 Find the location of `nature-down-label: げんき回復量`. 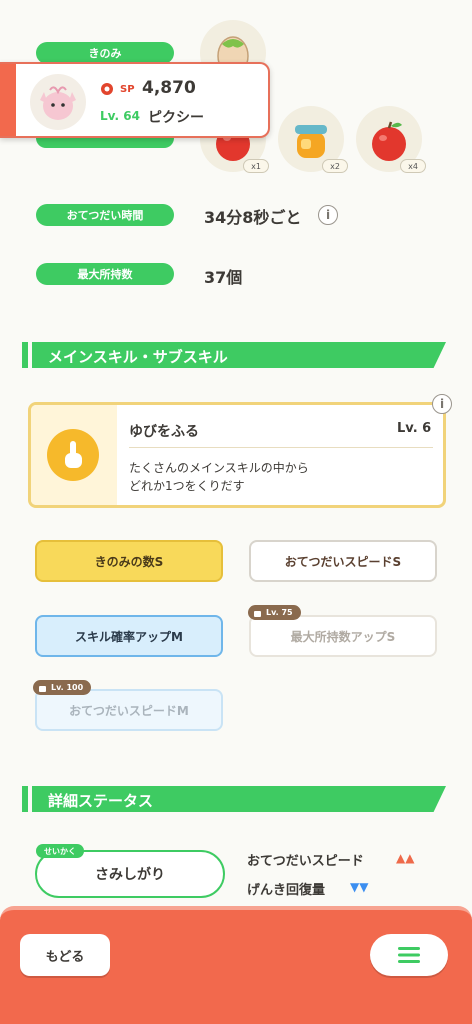

nature-down-label: げんき回復量 is located at coordinates (286, 890).